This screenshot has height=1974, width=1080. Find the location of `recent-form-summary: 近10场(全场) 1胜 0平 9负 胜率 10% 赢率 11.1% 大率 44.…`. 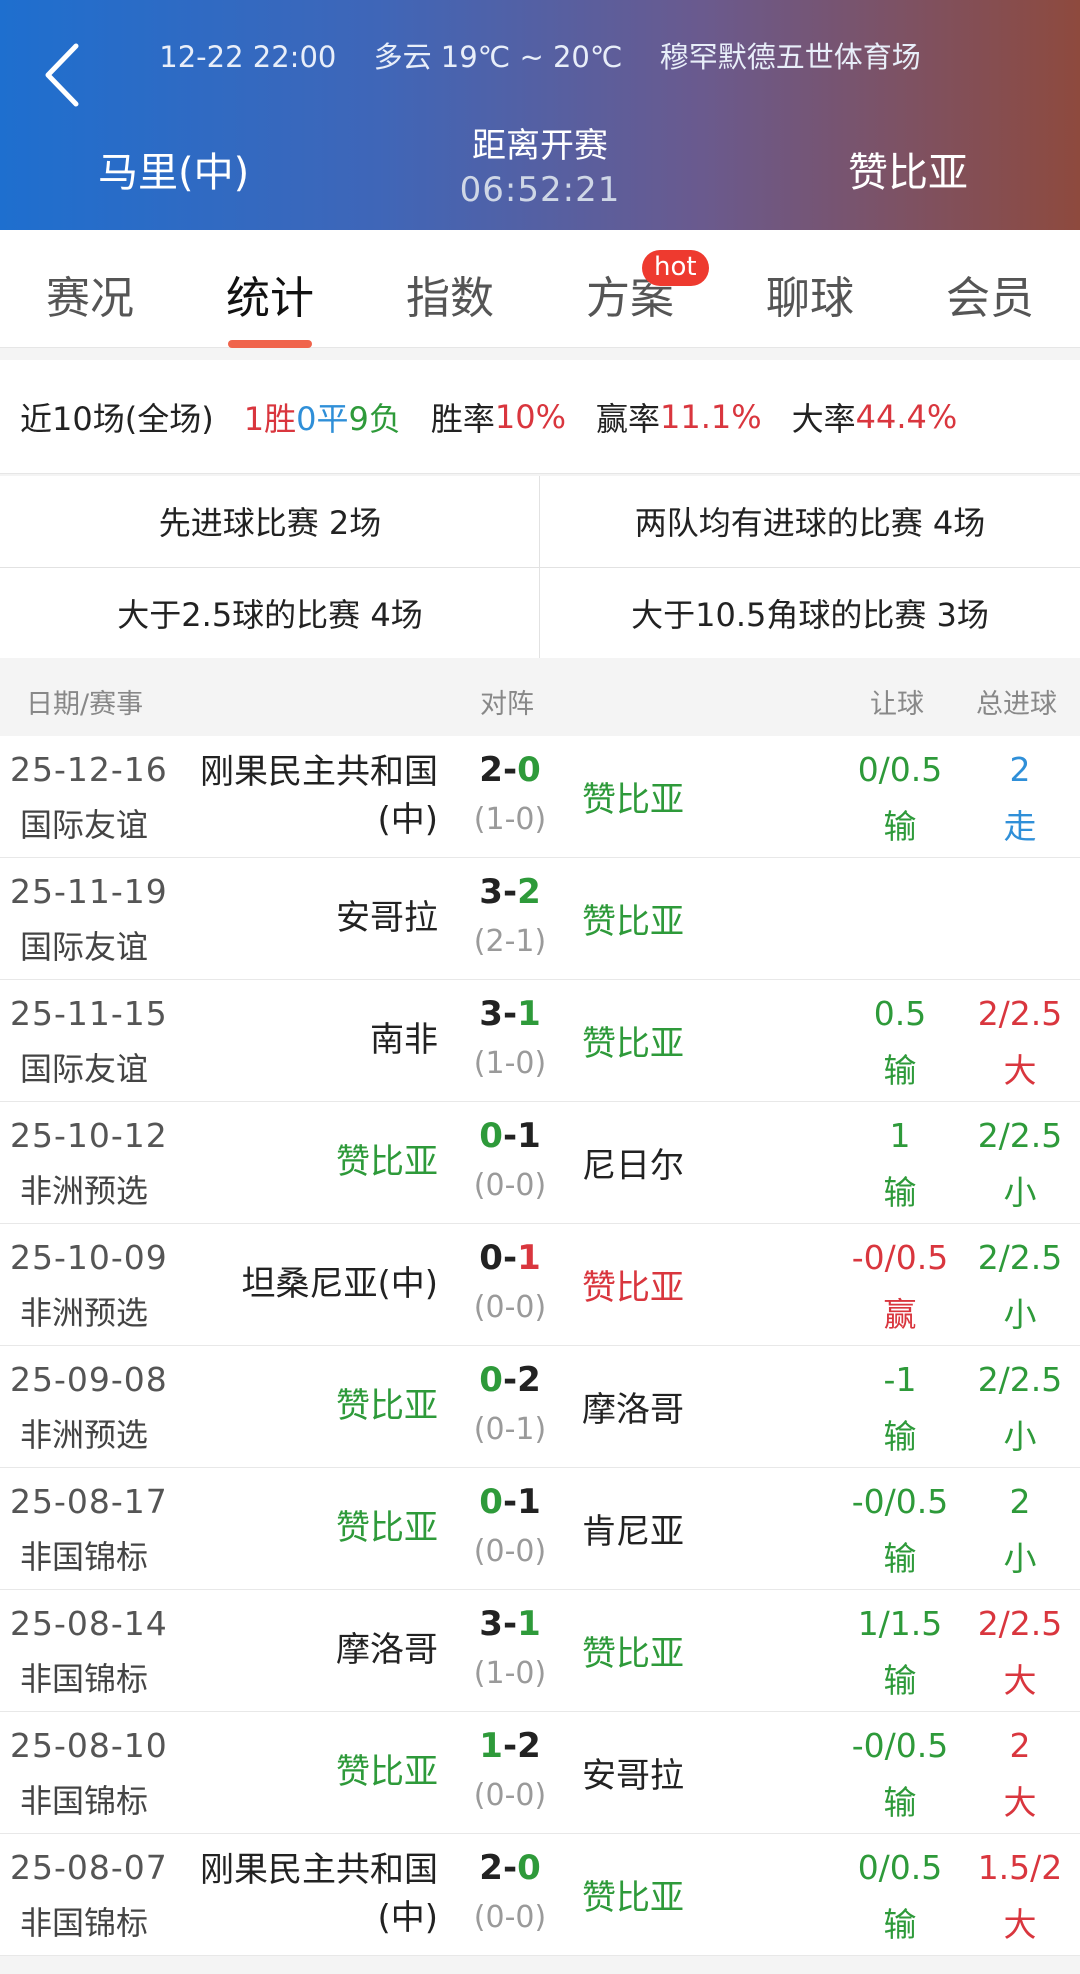

recent-form-summary: 近10场(全场) 1胜 0平 9负 胜率 10% 赢率 11.1% 大率 44.… is located at coordinates (540, 417).